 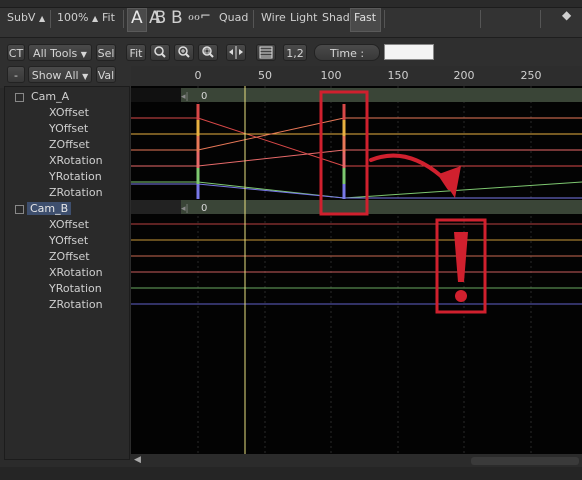 What do you see at coordinates (198, 75) in the screenshot?
I see `ruler-tick: 0` at bounding box center [198, 75].